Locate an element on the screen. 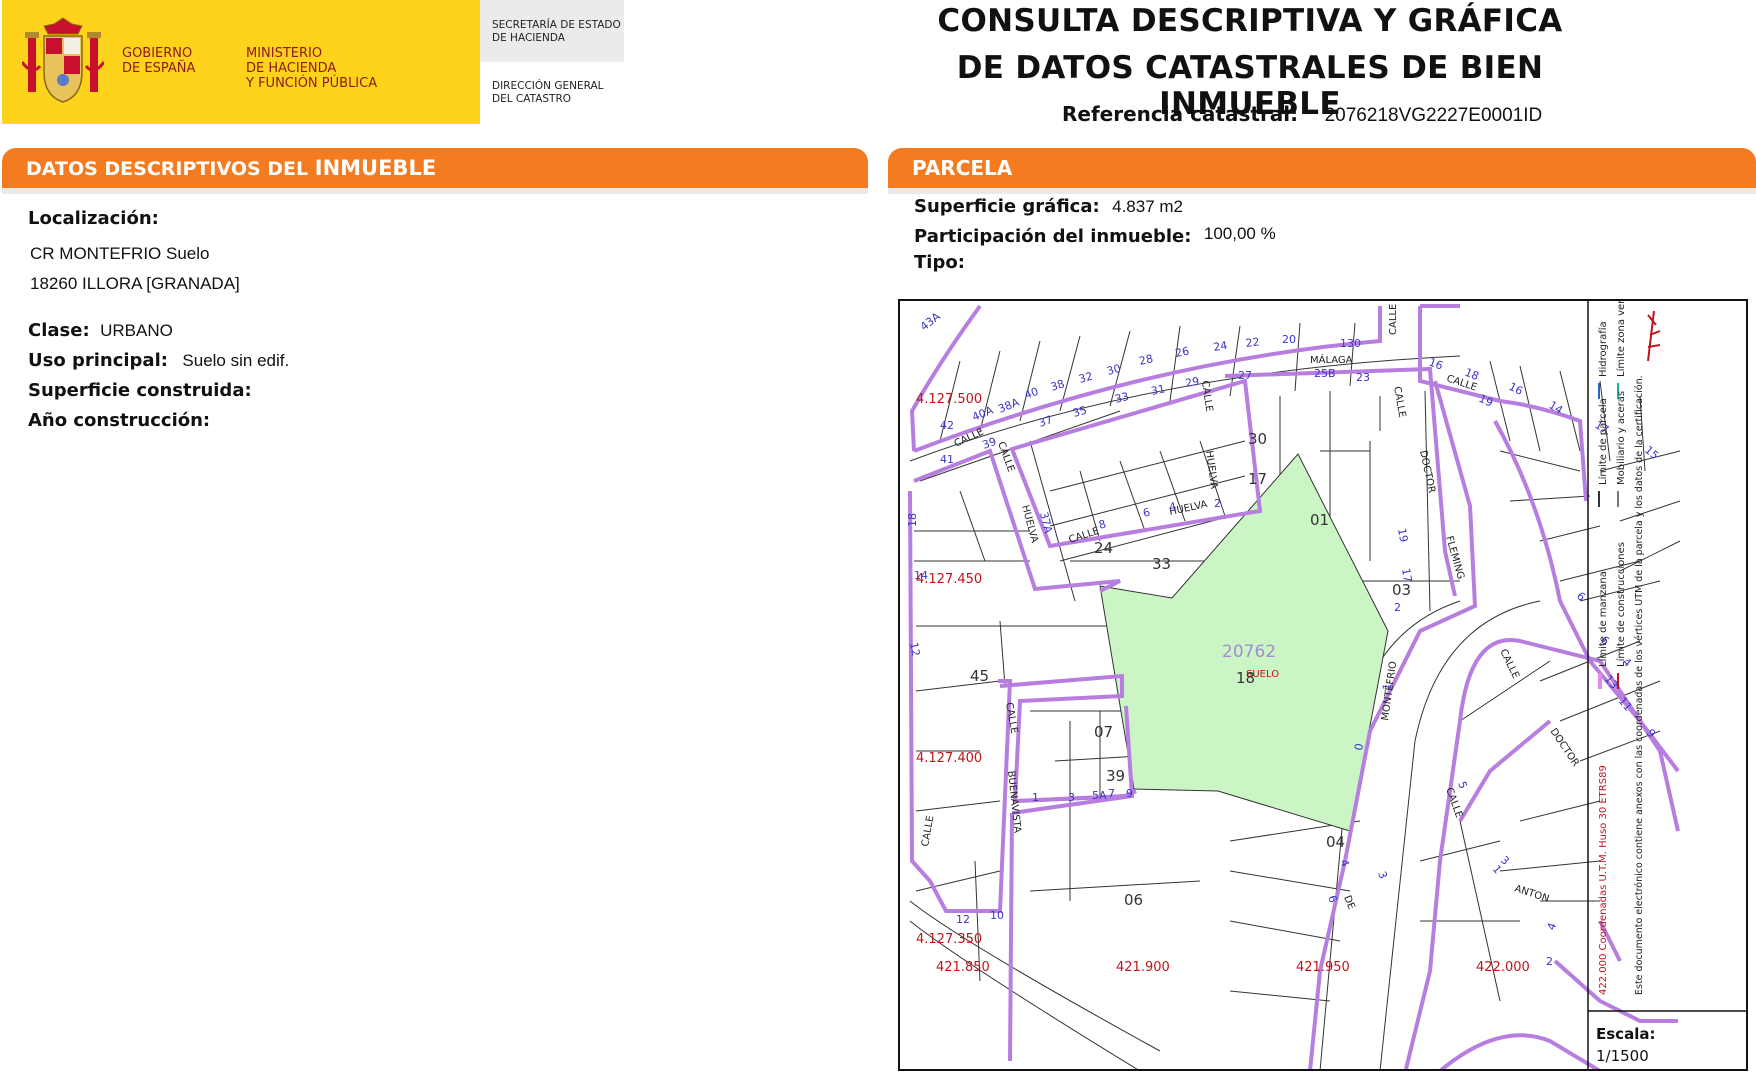  escala-value: 1/1500 is located at coordinates (1622, 1056).